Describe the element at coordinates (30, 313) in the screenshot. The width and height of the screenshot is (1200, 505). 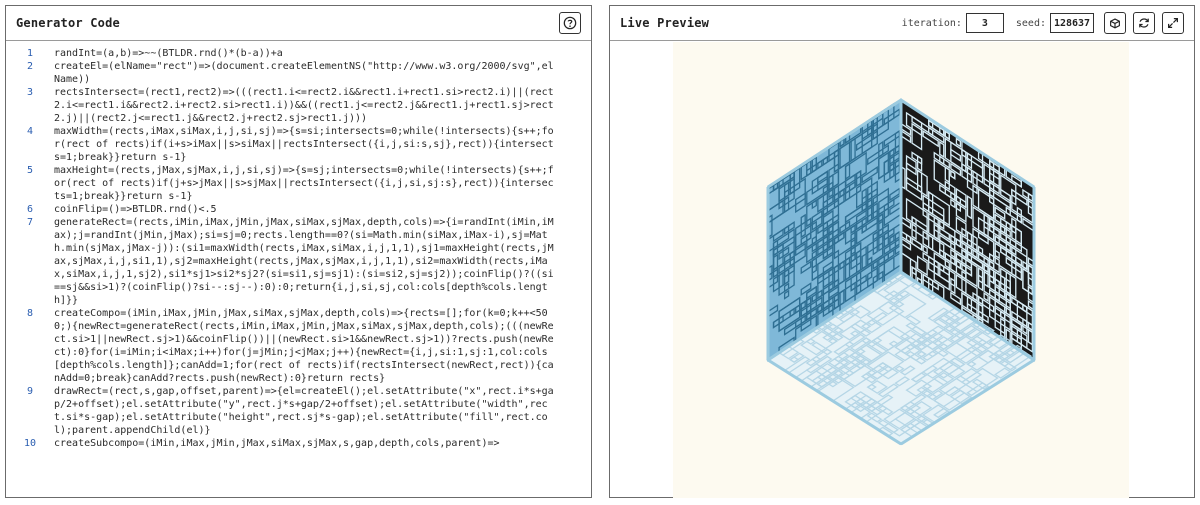
I see `line-number: 8` at that location.